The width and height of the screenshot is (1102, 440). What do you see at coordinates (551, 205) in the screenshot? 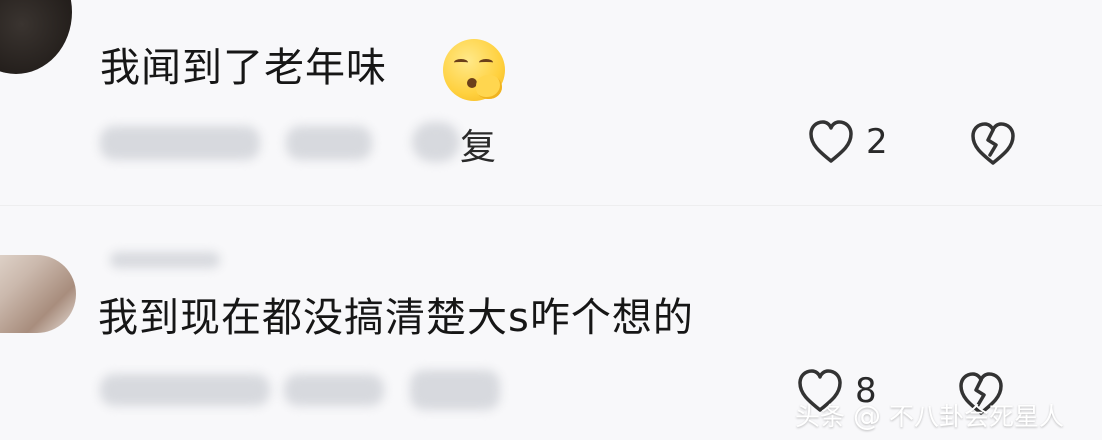
I see `comment-divider` at bounding box center [551, 205].